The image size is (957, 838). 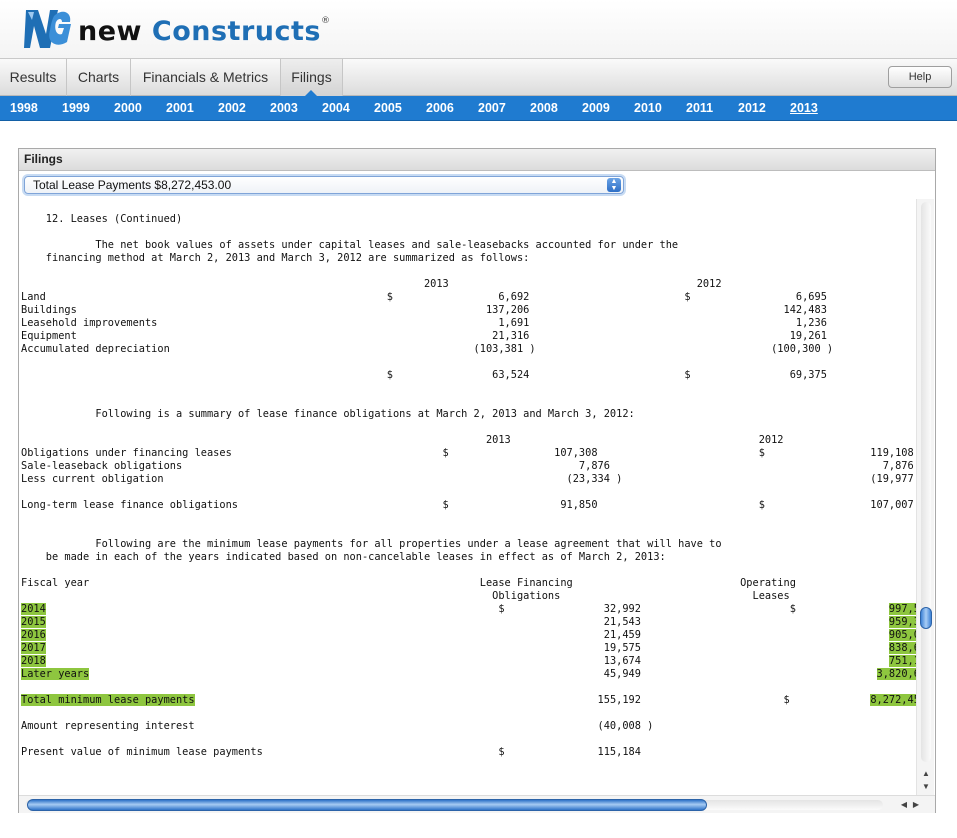 What do you see at coordinates (440, 108) in the screenshot?
I see `year-link-2006: 2006` at bounding box center [440, 108].